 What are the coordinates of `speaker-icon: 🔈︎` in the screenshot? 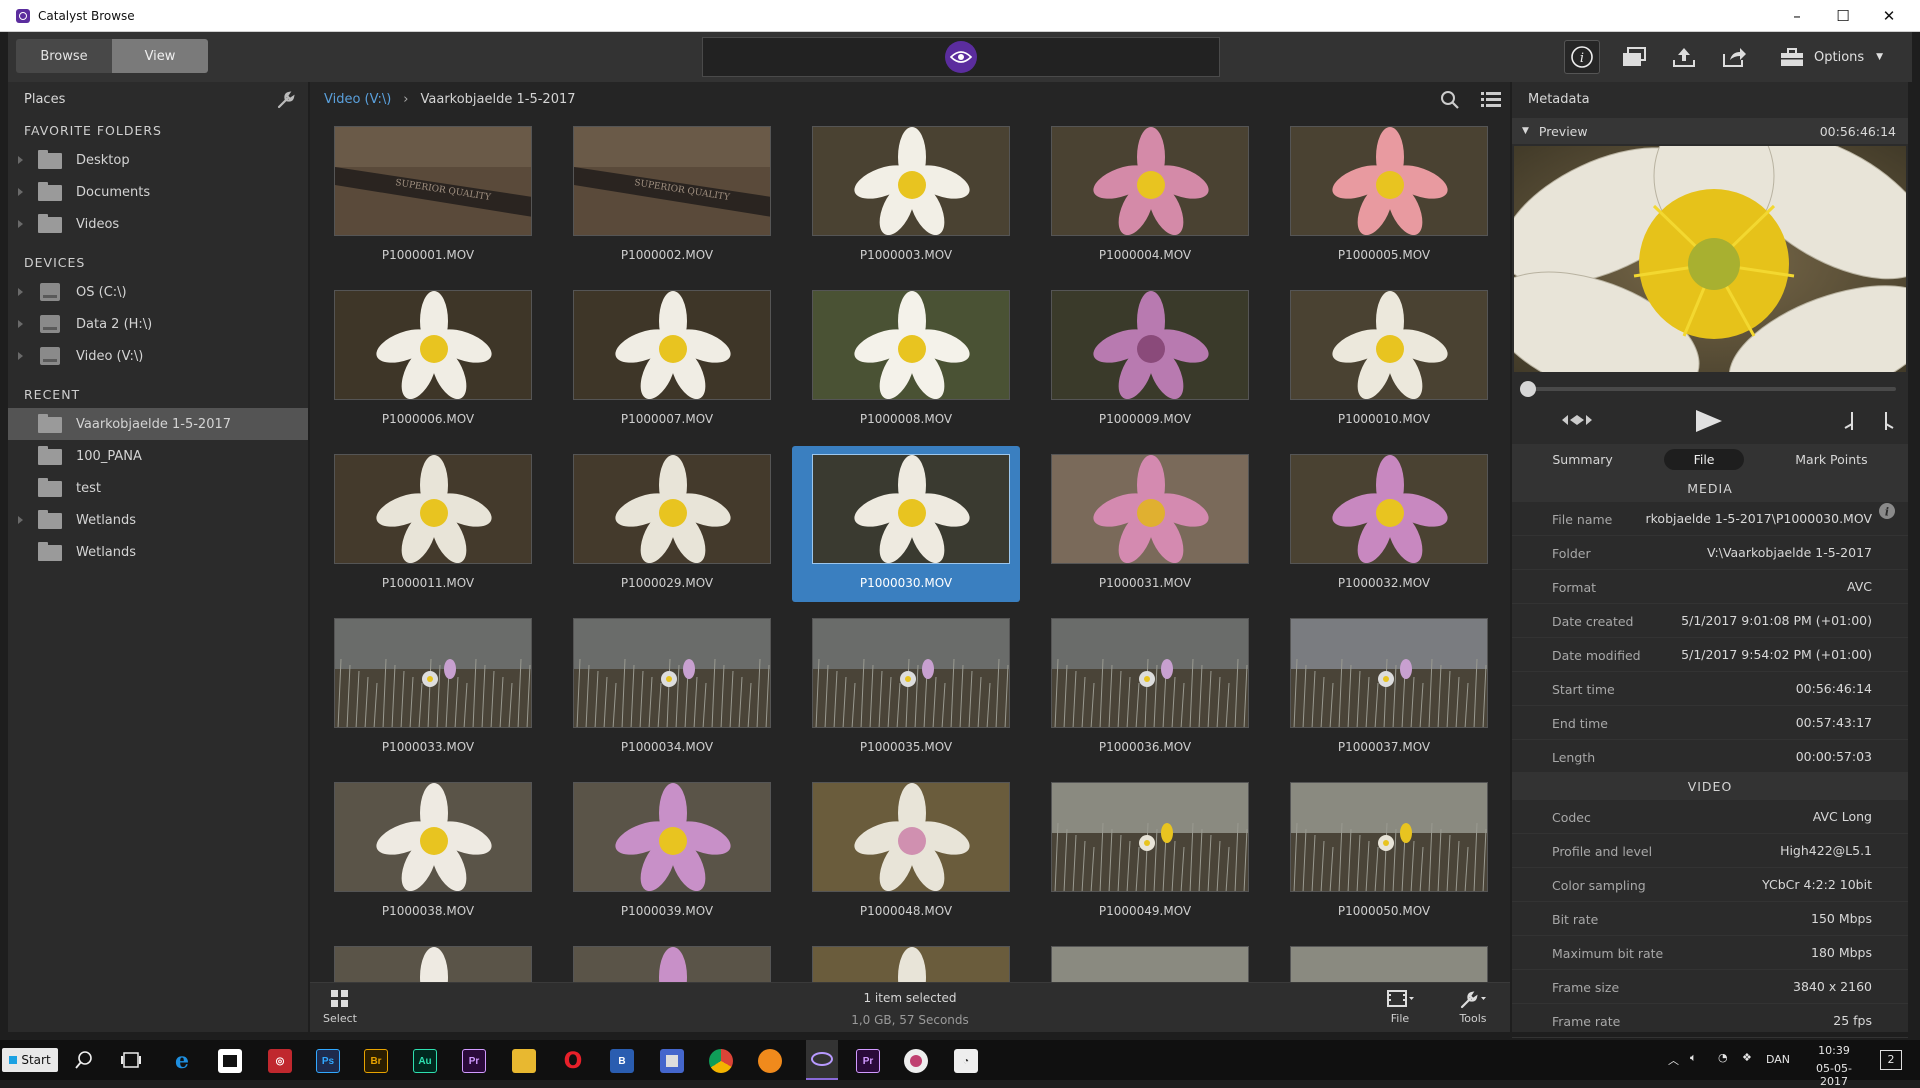 It's located at (1693, 1058).